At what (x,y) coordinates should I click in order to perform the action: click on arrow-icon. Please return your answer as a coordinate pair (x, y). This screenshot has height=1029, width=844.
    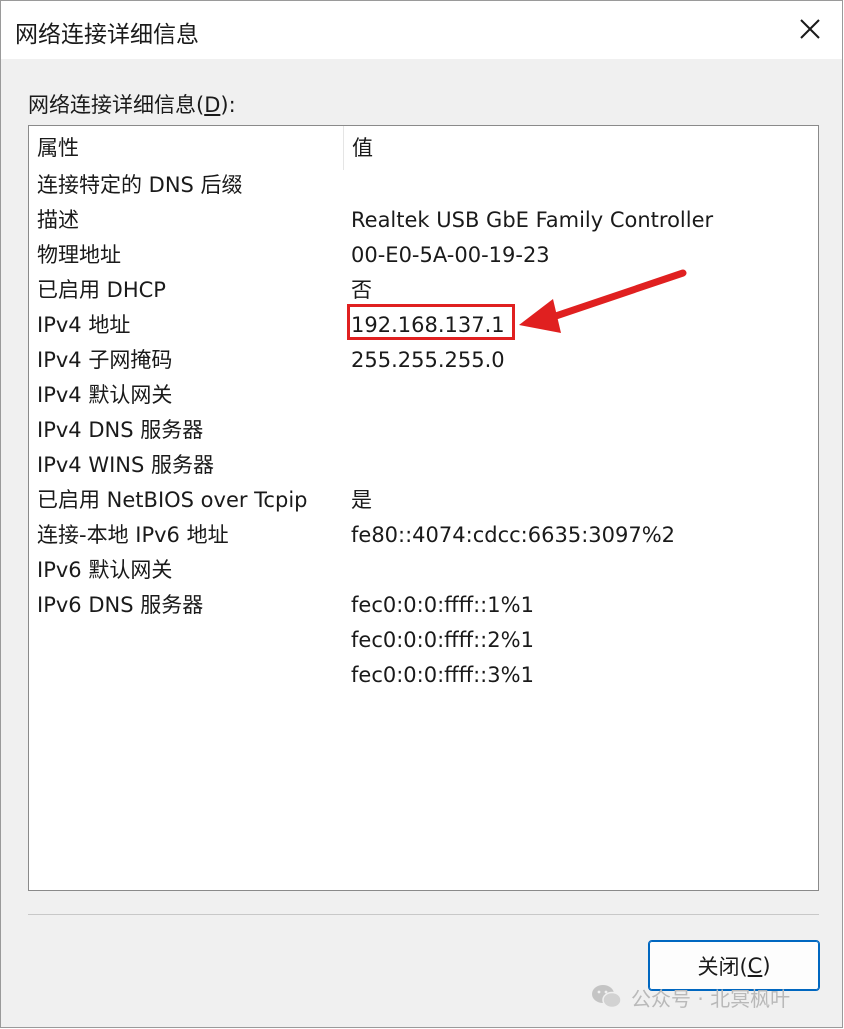
    Looking at the image, I should click on (603, 301).